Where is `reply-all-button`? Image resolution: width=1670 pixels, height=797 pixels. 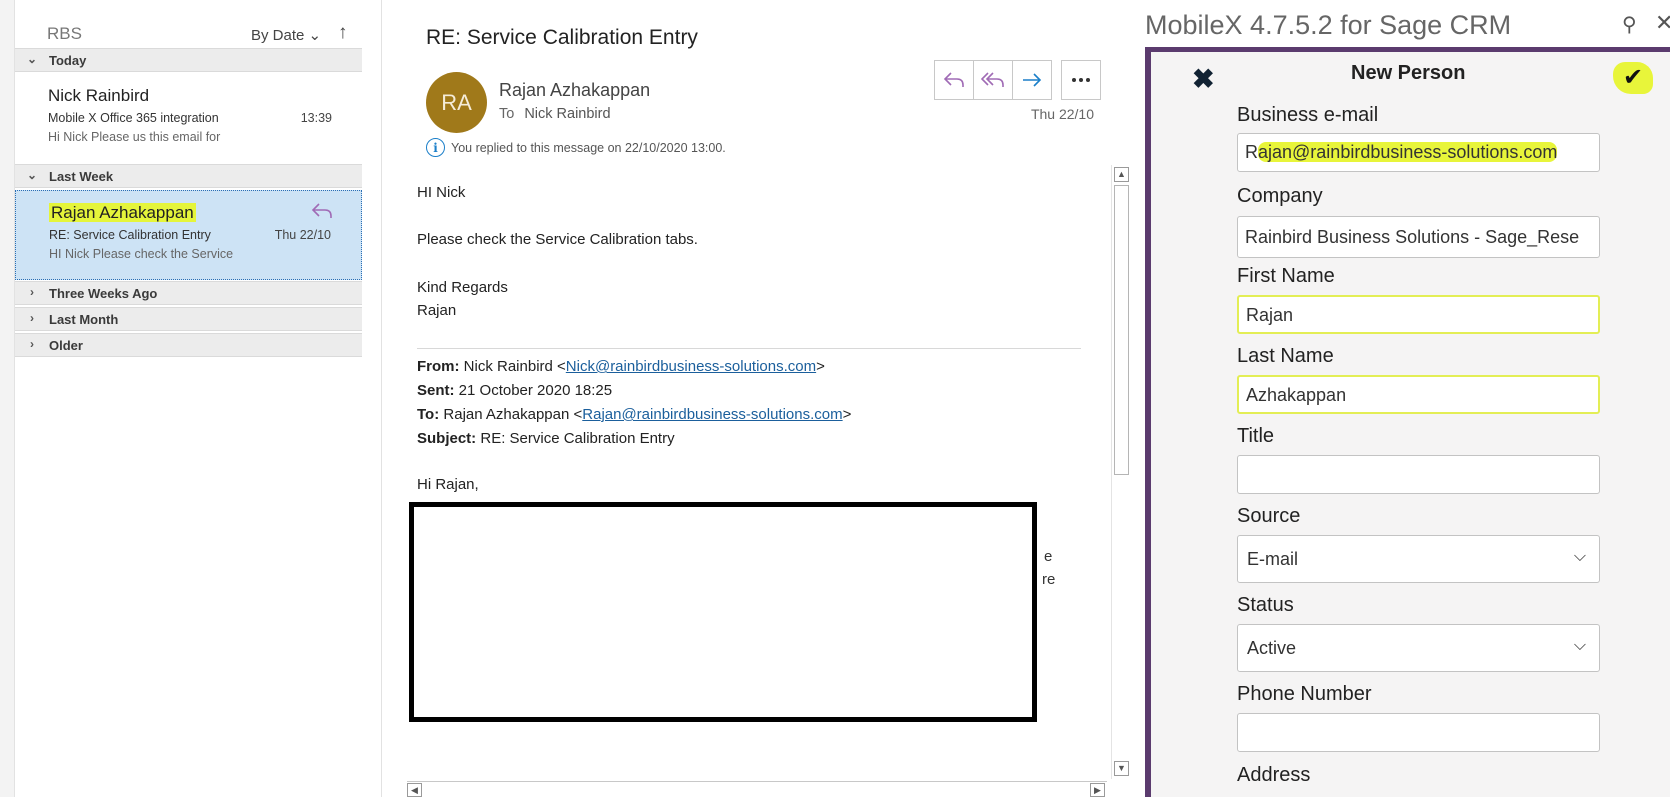 reply-all-button is located at coordinates (993, 80).